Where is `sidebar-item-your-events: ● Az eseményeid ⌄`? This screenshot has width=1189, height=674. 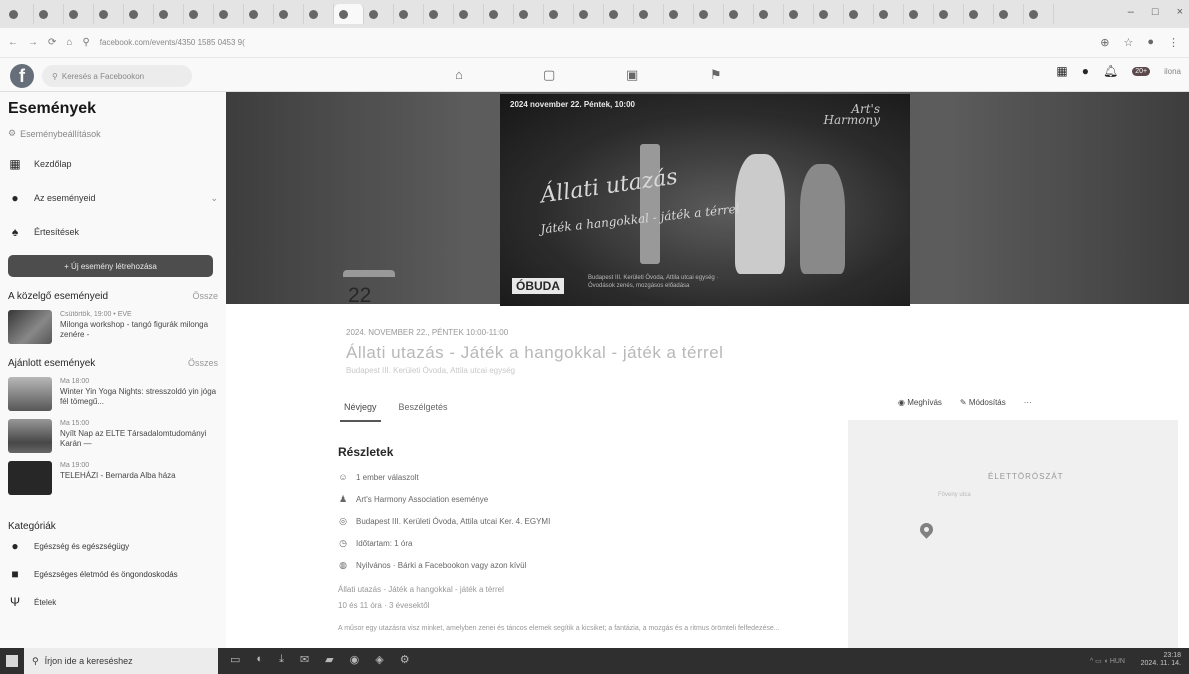 sidebar-item-your-events: ● Az eseményeid ⌄ is located at coordinates (113, 198).